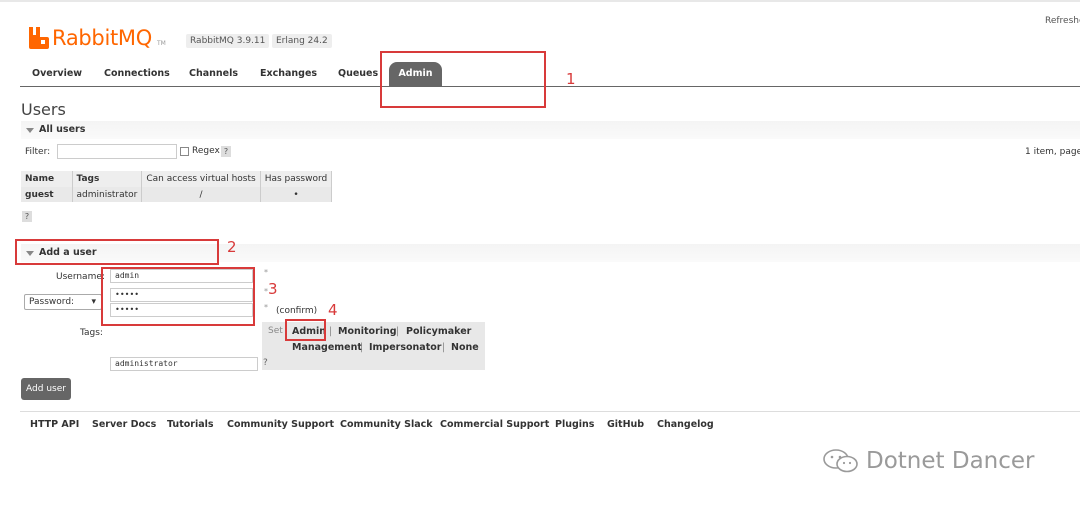 This screenshot has height=507, width=1080. What do you see at coordinates (47, 194) in the screenshot?
I see `user-name-cell: guest` at bounding box center [47, 194].